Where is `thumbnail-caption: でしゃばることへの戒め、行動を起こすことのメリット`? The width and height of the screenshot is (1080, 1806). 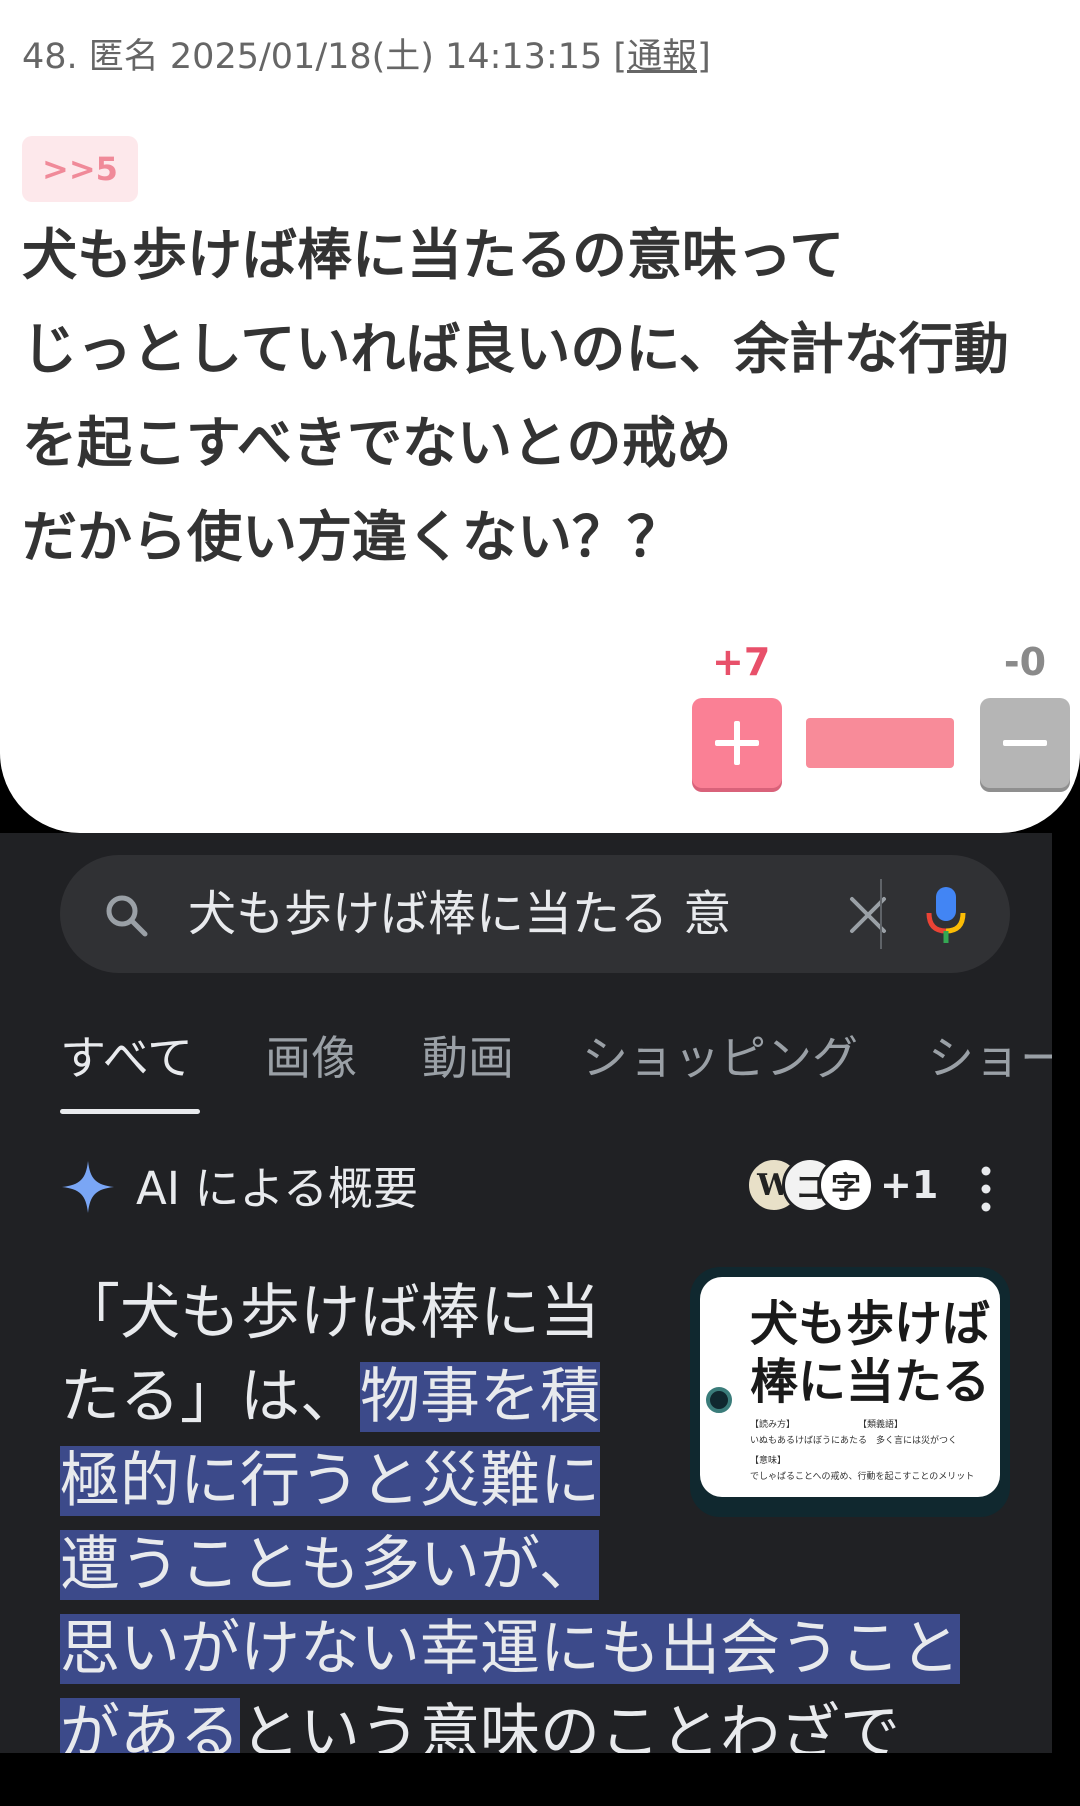
thumbnail-caption: でしゃばることへの戒め、行動を起こすことのメリット is located at coordinates (862, 1477).